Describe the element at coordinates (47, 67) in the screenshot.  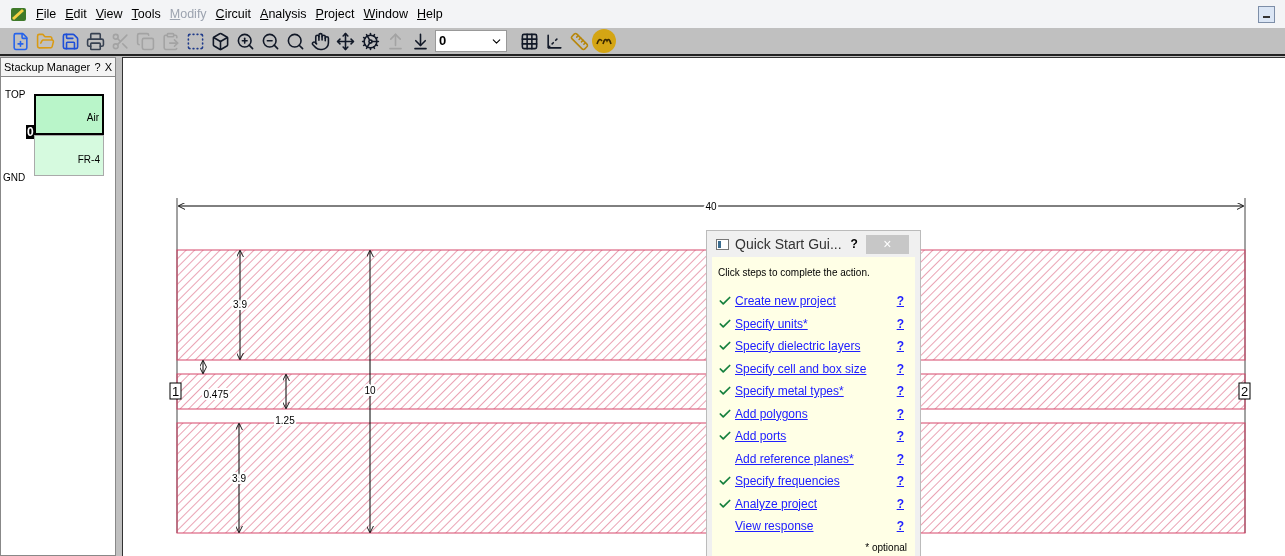
I see `panel-title: Stackup Manager` at that location.